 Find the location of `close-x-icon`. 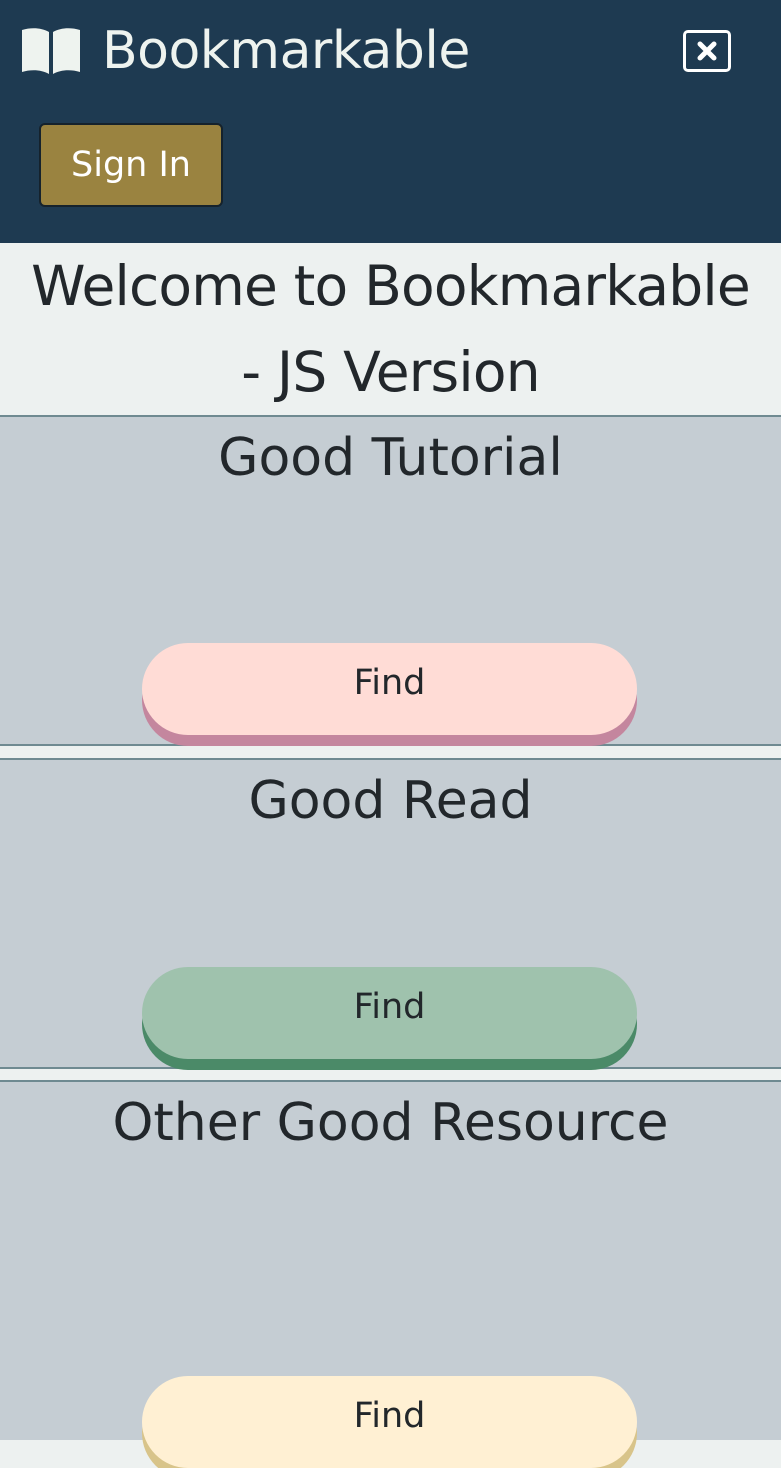

close-x-icon is located at coordinates (707, 51).